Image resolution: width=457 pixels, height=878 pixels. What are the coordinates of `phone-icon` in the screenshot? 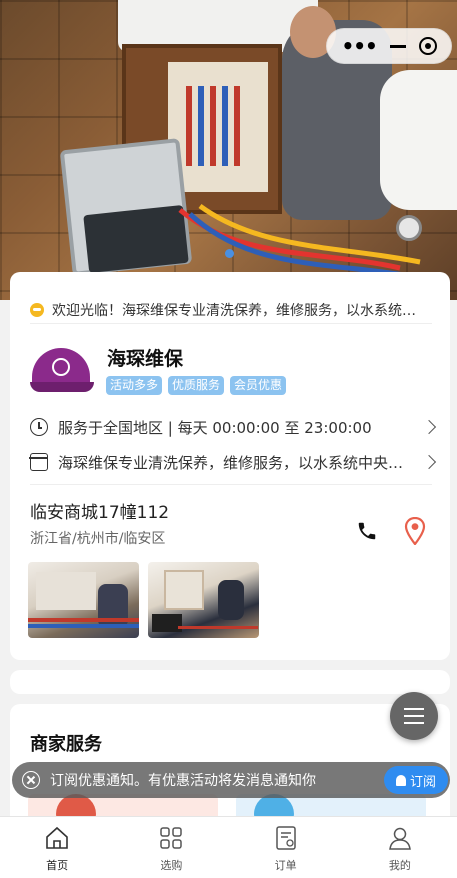 It's located at (367, 531).